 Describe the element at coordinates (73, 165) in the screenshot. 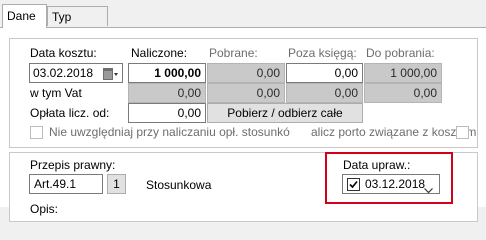

I see `przepis-label: Przepis prawny:` at that location.